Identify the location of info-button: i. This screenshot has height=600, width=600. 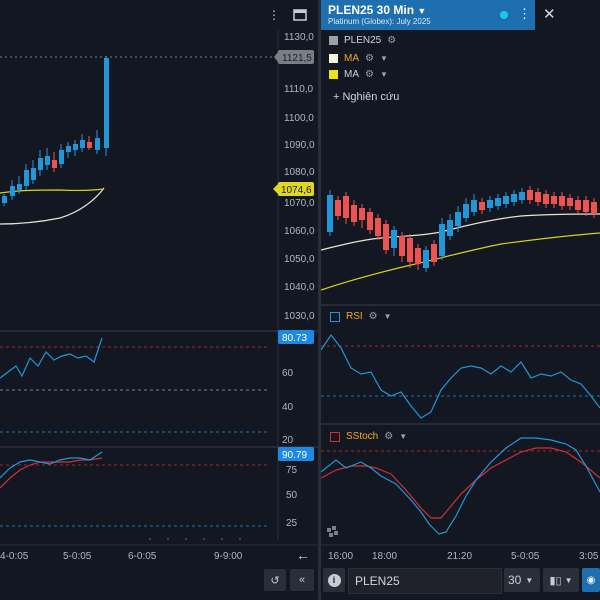
(334, 580).